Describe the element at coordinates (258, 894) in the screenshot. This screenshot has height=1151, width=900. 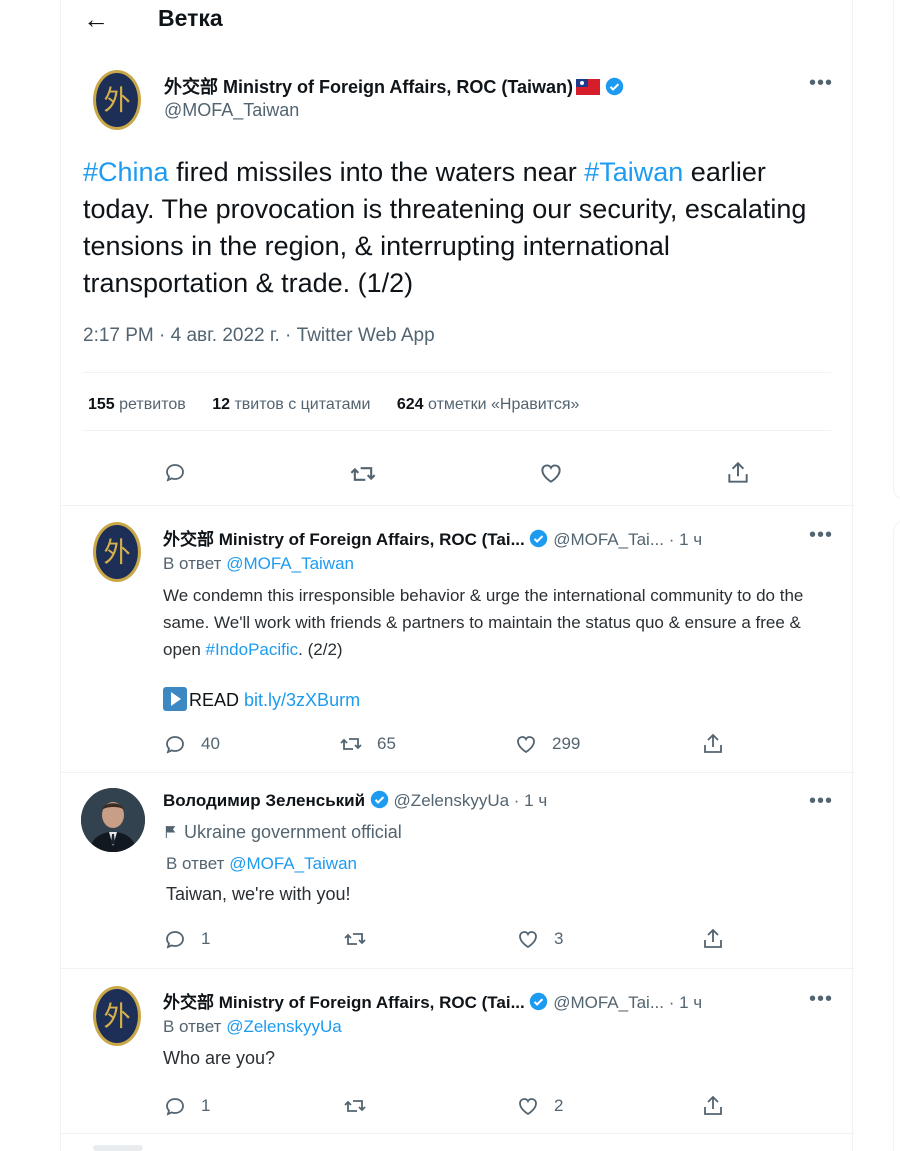
I see `reply-text: Taiwan, we're with you!` at that location.